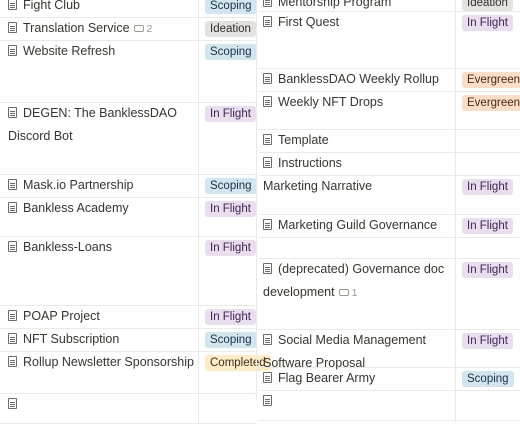 This screenshot has height=424, width=520. Describe the element at coordinates (354, 293) in the screenshot. I see `comment-count-value: 1` at that location.